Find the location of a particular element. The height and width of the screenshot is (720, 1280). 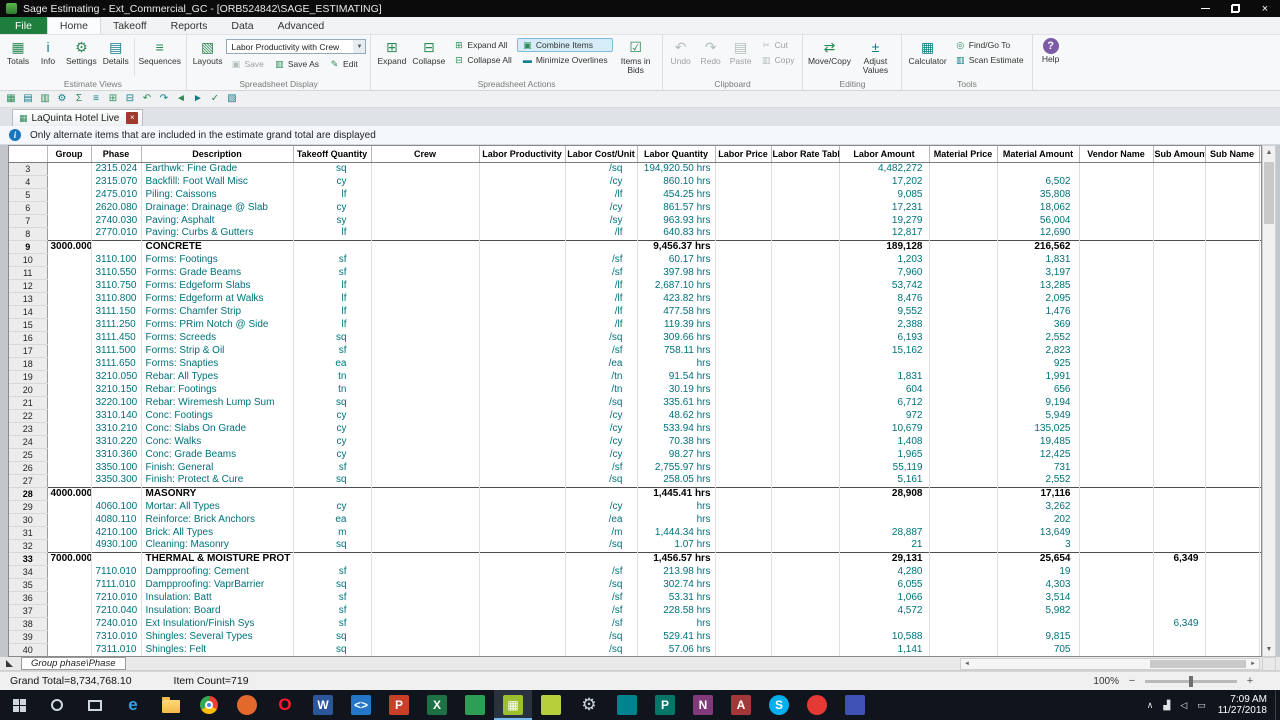

cell: 8,476 is located at coordinates (884, 298).